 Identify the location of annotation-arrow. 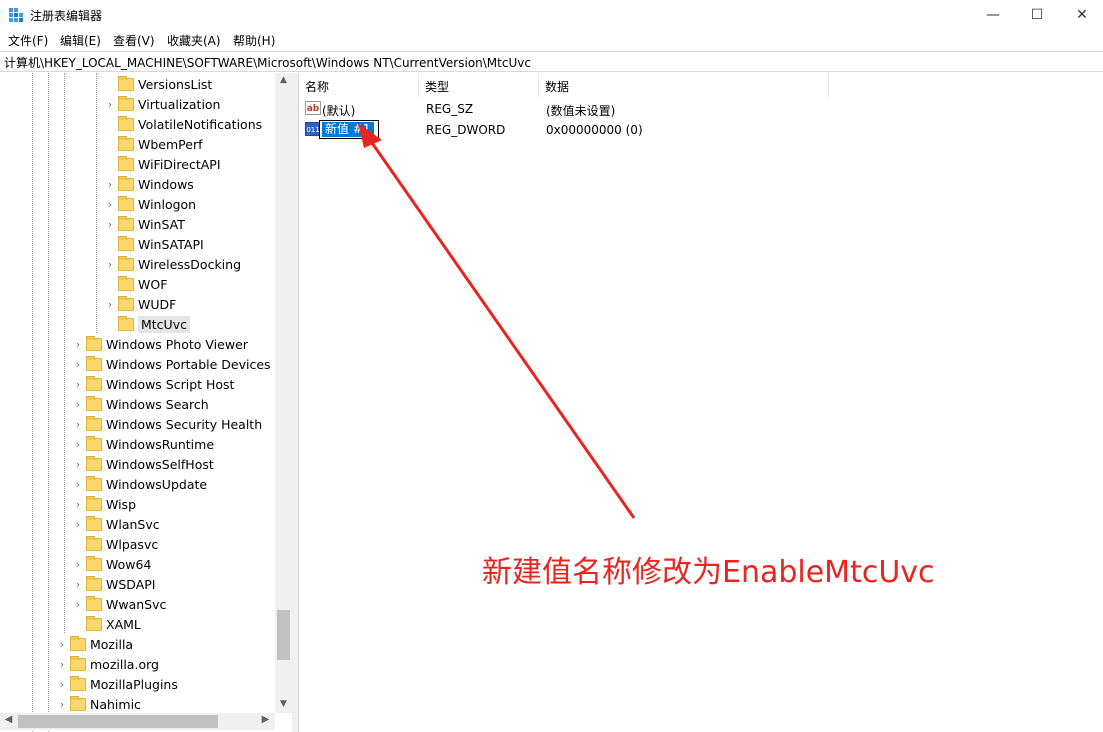
(497, 321).